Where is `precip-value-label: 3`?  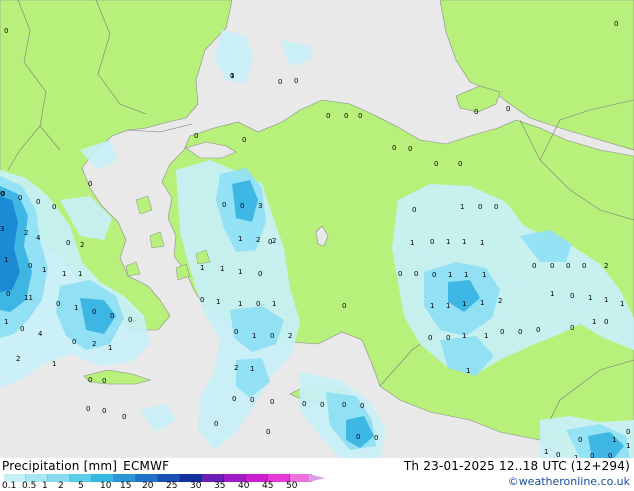 precip-value-label: 3 is located at coordinates (260, 206).